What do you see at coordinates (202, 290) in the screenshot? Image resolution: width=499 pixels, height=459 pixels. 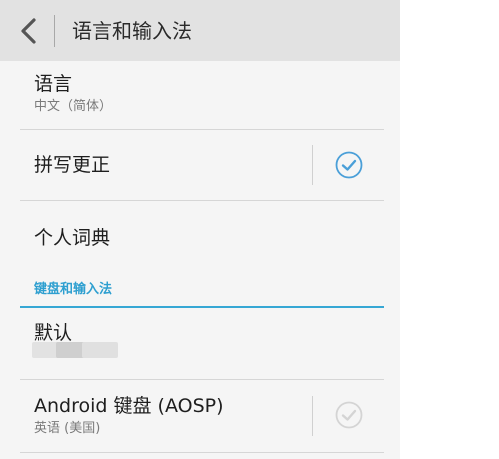 I see `section-header-keyboard: 键盘和输入法` at bounding box center [202, 290].